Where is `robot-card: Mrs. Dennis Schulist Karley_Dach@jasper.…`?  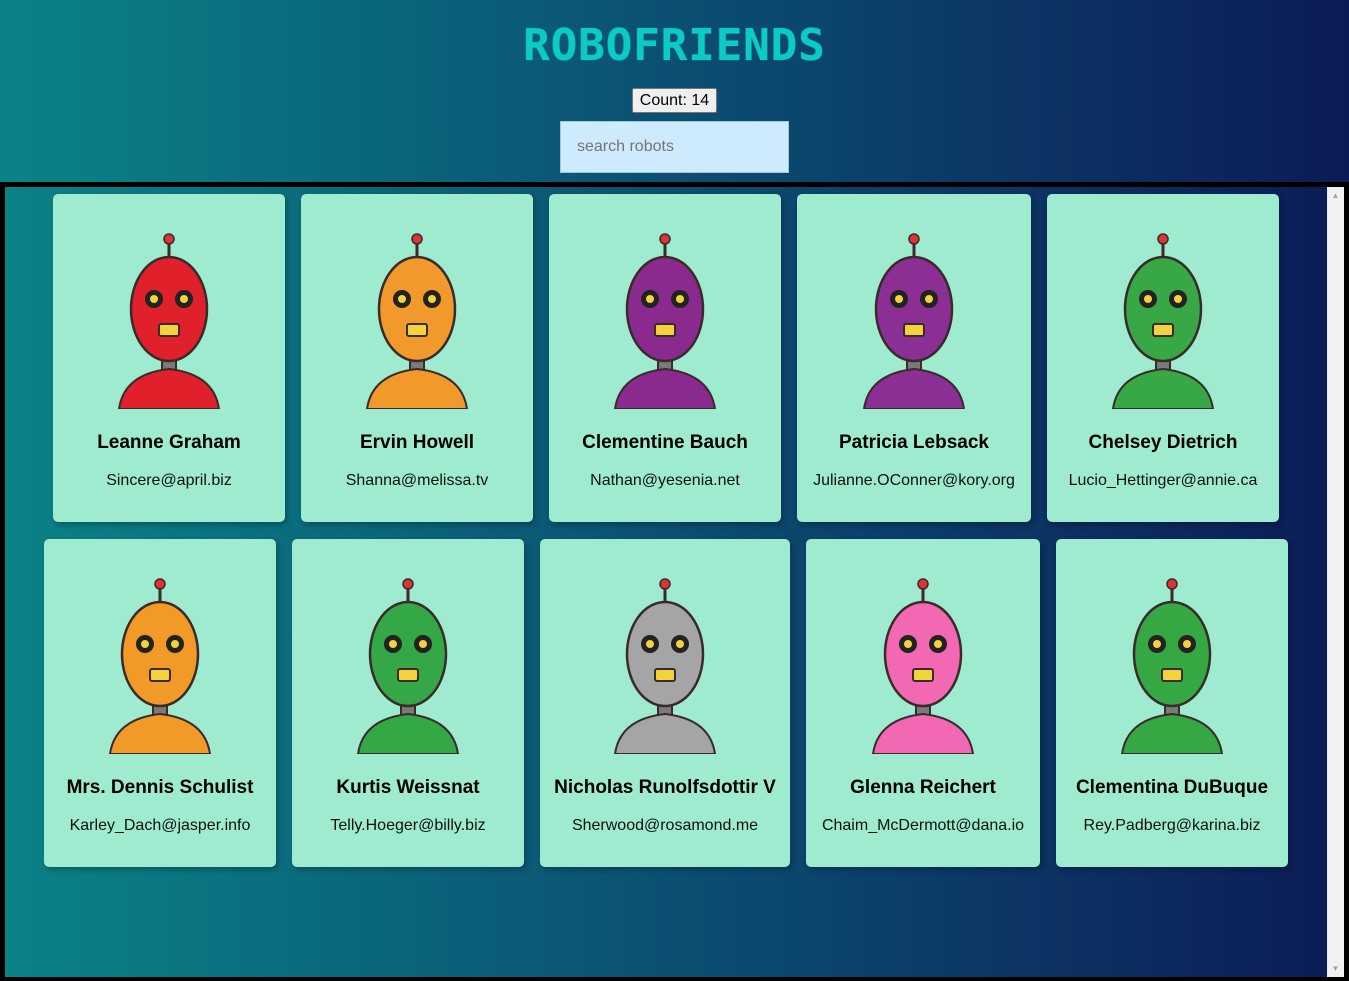 robot-card: Mrs. Dennis Schulist Karley_Dach@jasper.… is located at coordinates (160, 703).